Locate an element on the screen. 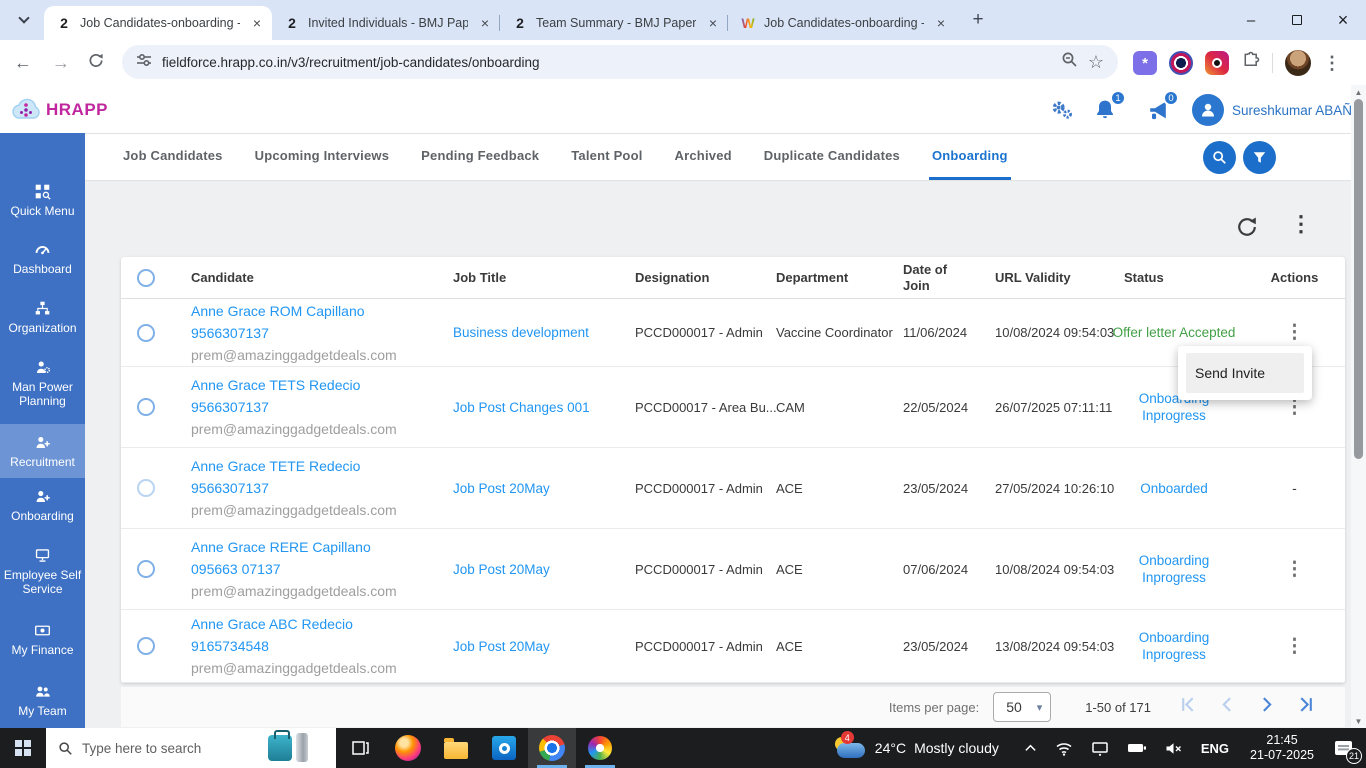 This screenshot has width=1366, height=768. settings-gears-icon is located at coordinates (1061, 112).